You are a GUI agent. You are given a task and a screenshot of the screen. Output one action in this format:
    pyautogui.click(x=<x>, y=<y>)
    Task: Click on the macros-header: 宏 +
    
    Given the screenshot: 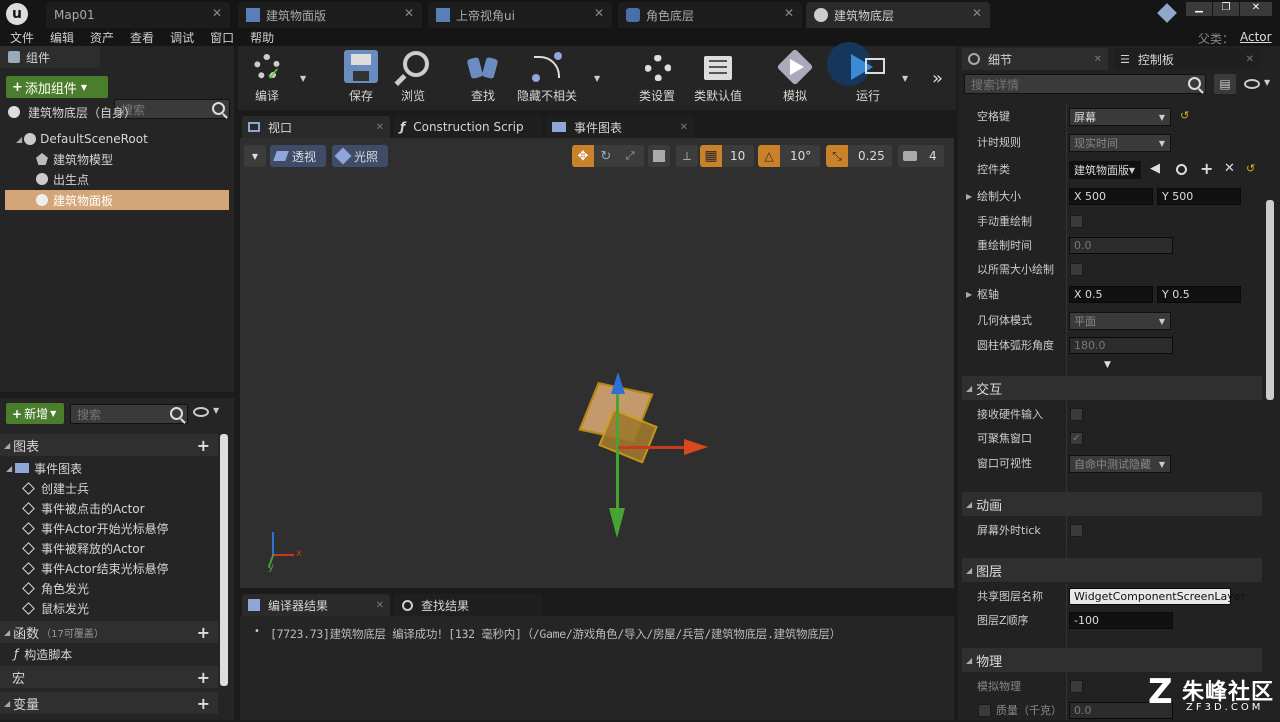 What is the action you would take?
    pyautogui.click(x=109, y=677)
    